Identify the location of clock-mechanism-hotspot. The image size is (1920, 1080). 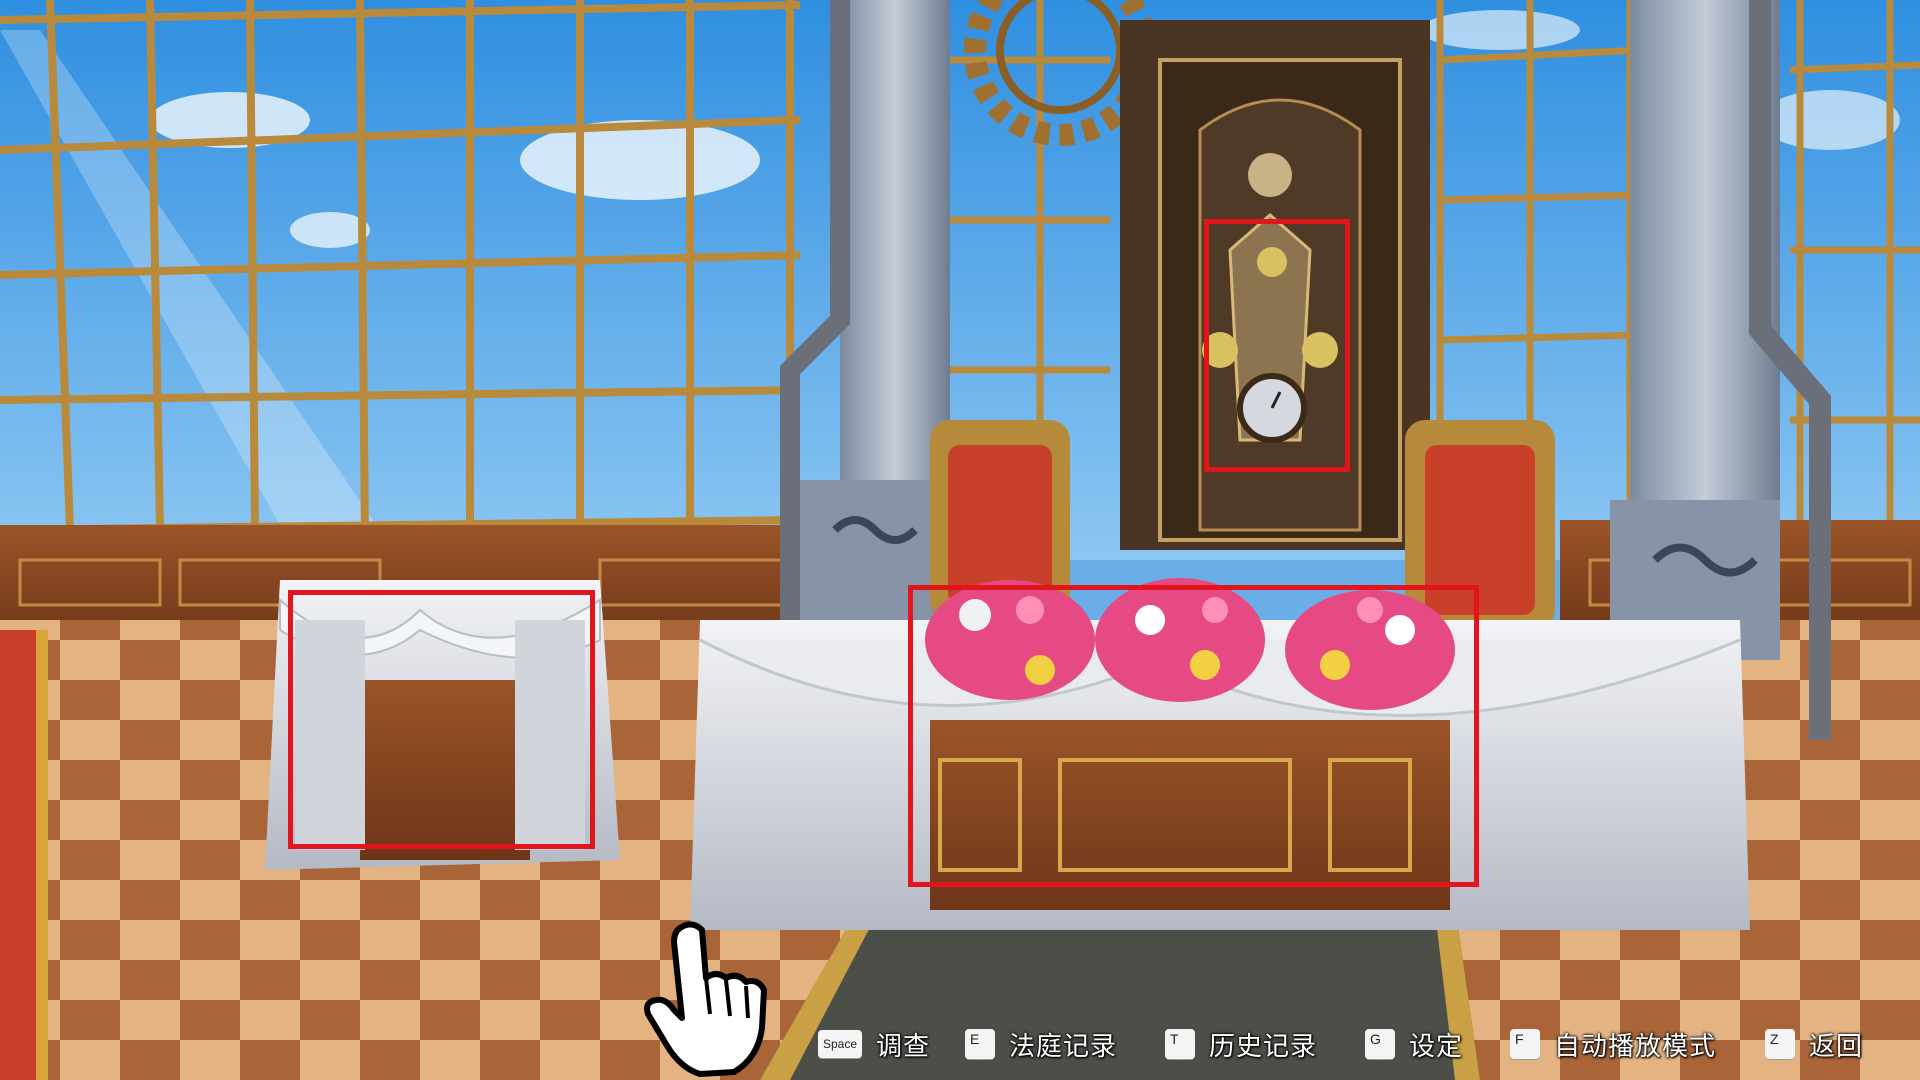
(1277, 345).